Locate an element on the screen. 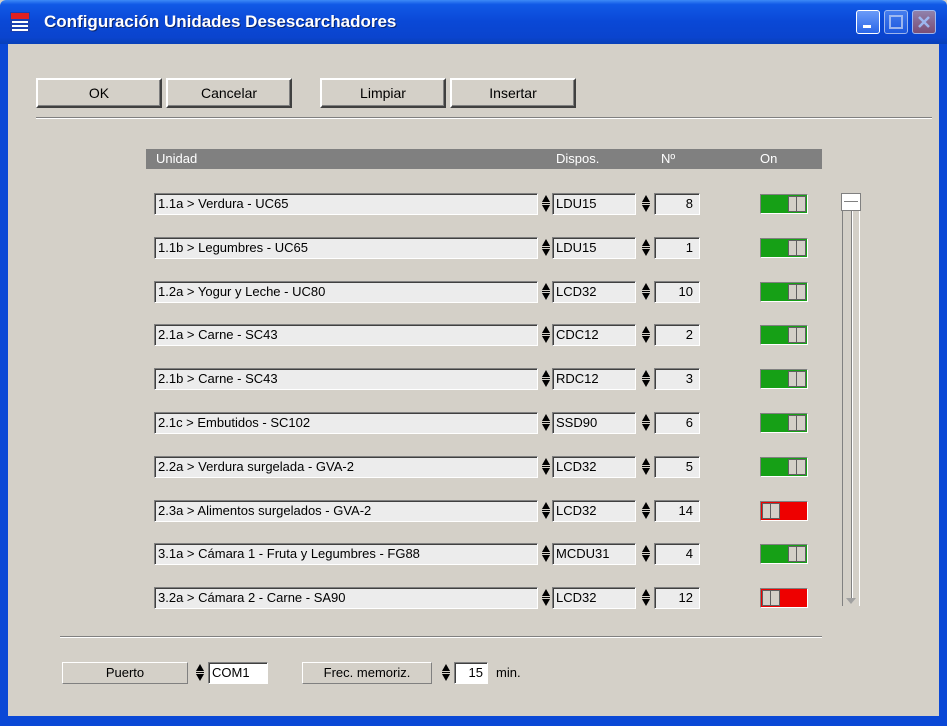  maximize-button is located at coordinates (896, 22).